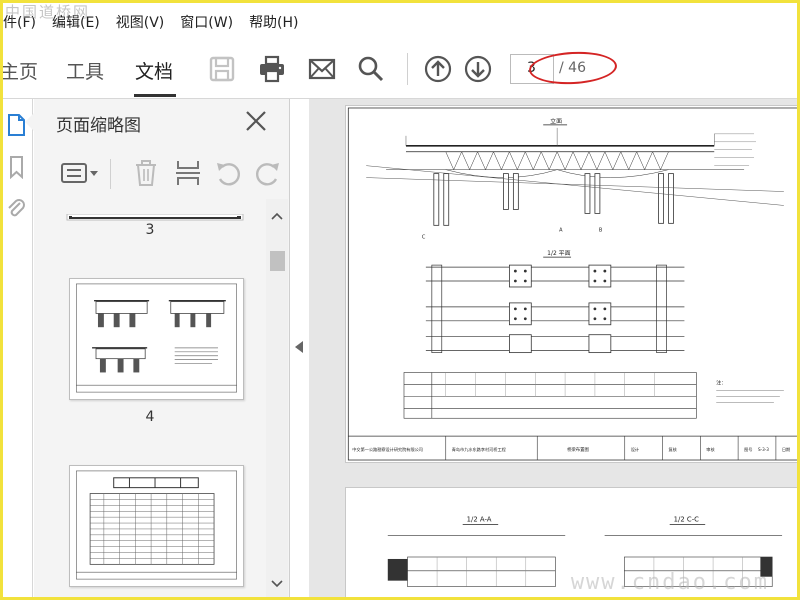 The height and width of the screenshot is (600, 800). Describe the element at coordinates (371, 69) in the screenshot. I see `search-icon` at that location.